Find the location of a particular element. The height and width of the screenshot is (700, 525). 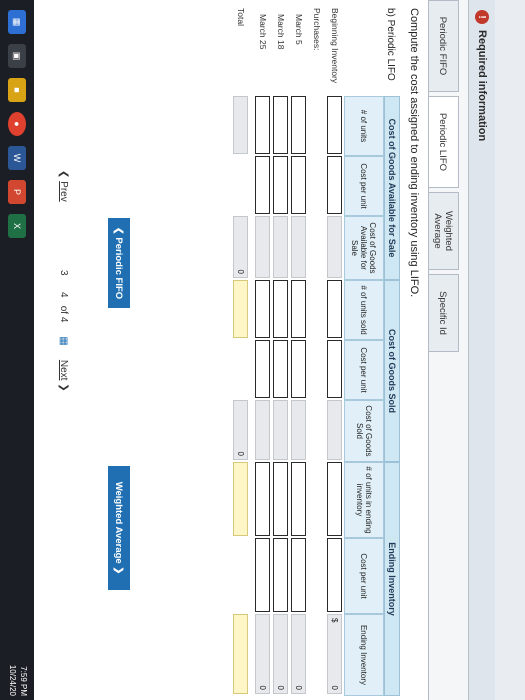

col-avail-cost: Cost of Goods Available for Sale is located at coordinates (364, 248).